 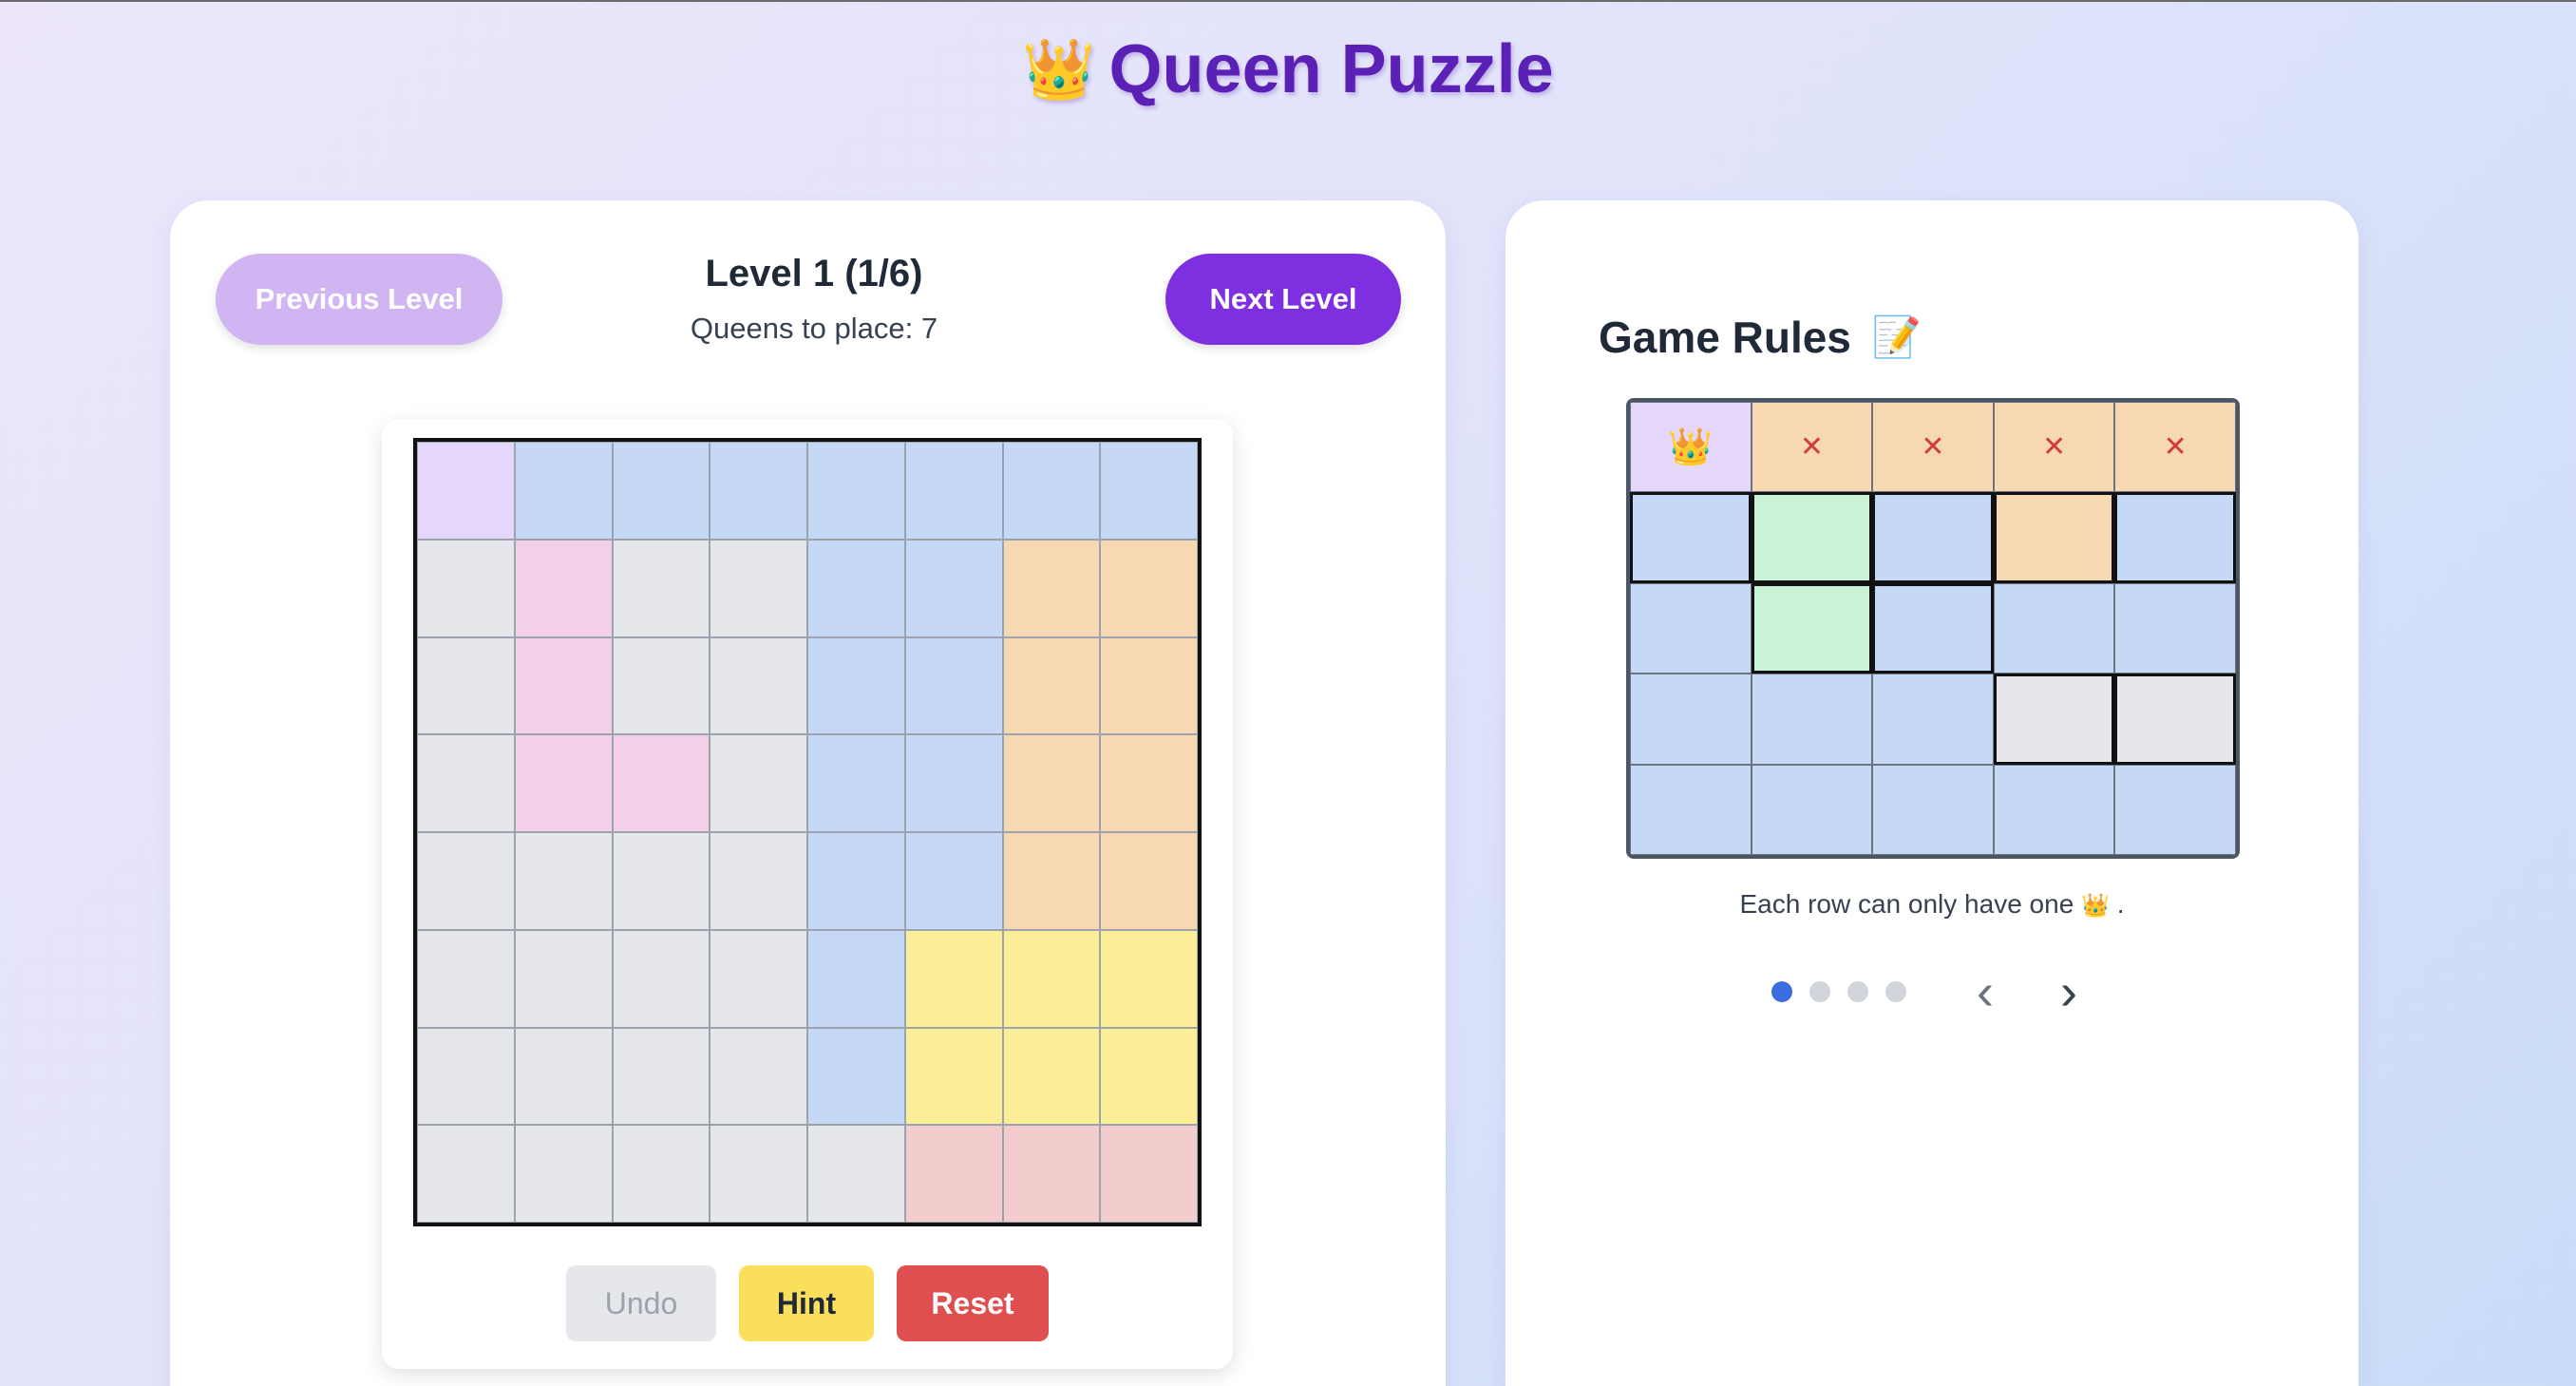 What do you see at coordinates (1725, 337) in the screenshot?
I see `rules-title-text: Game Rules` at bounding box center [1725, 337].